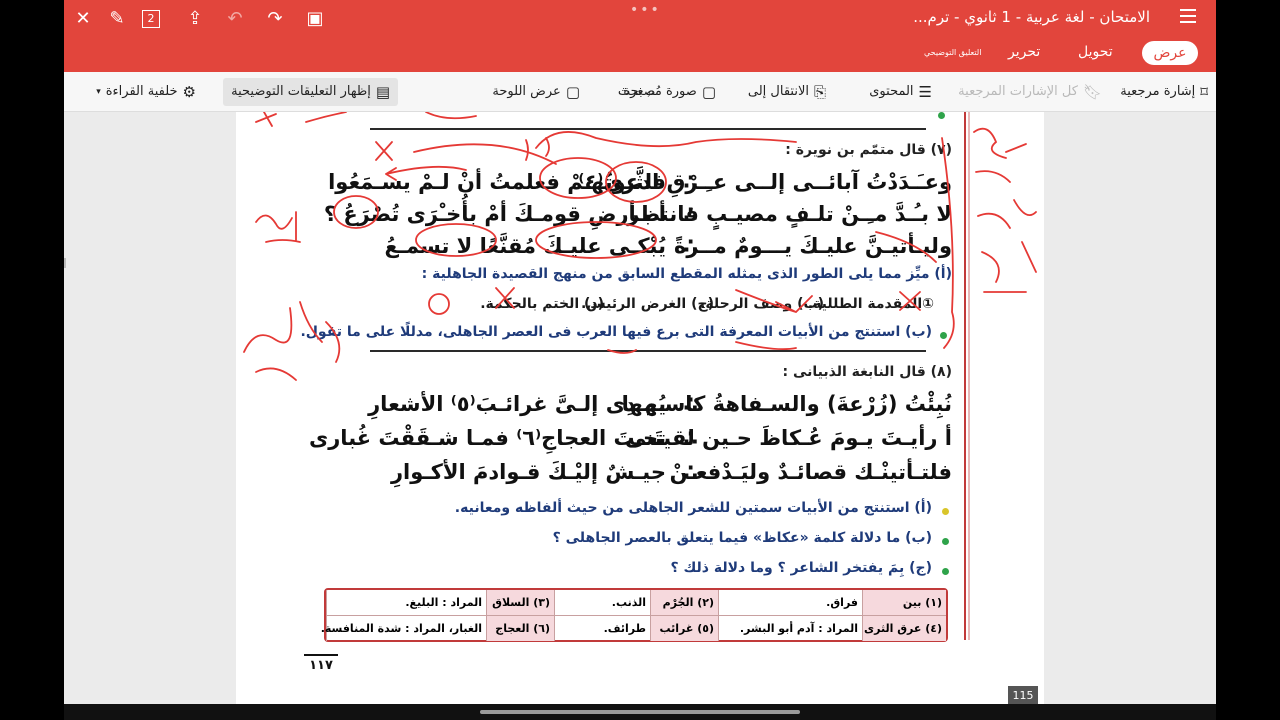 The width and height of the screenshot is (1280, 720). I want to click on search-button: ⌕ بحث, so click(637, 92).